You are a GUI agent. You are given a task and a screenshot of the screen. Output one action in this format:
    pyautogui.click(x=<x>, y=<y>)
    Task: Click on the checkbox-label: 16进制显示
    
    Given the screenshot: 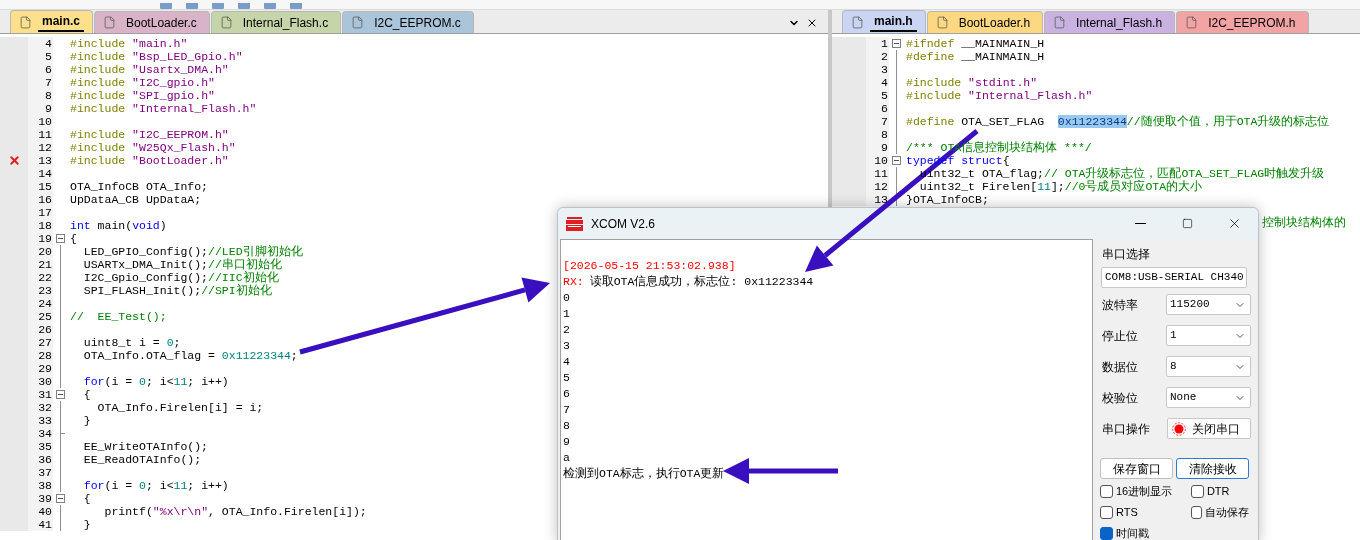 What is the action you would take?
    pyautogui.click(x=1144, y=491)
    